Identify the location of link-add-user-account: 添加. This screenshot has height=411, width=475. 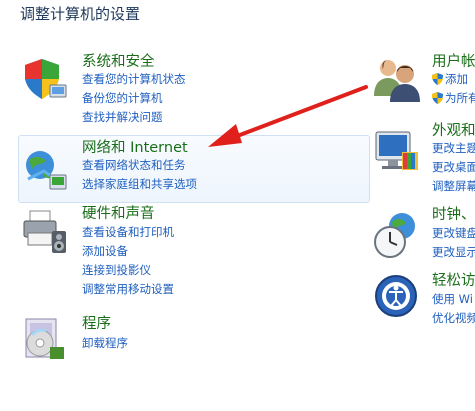
(453, 79).